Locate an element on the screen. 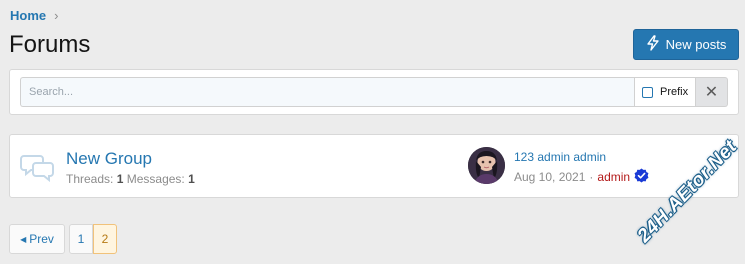 The image size is (745, 264). threads-count: 1 is located at coordinates (120, 179).